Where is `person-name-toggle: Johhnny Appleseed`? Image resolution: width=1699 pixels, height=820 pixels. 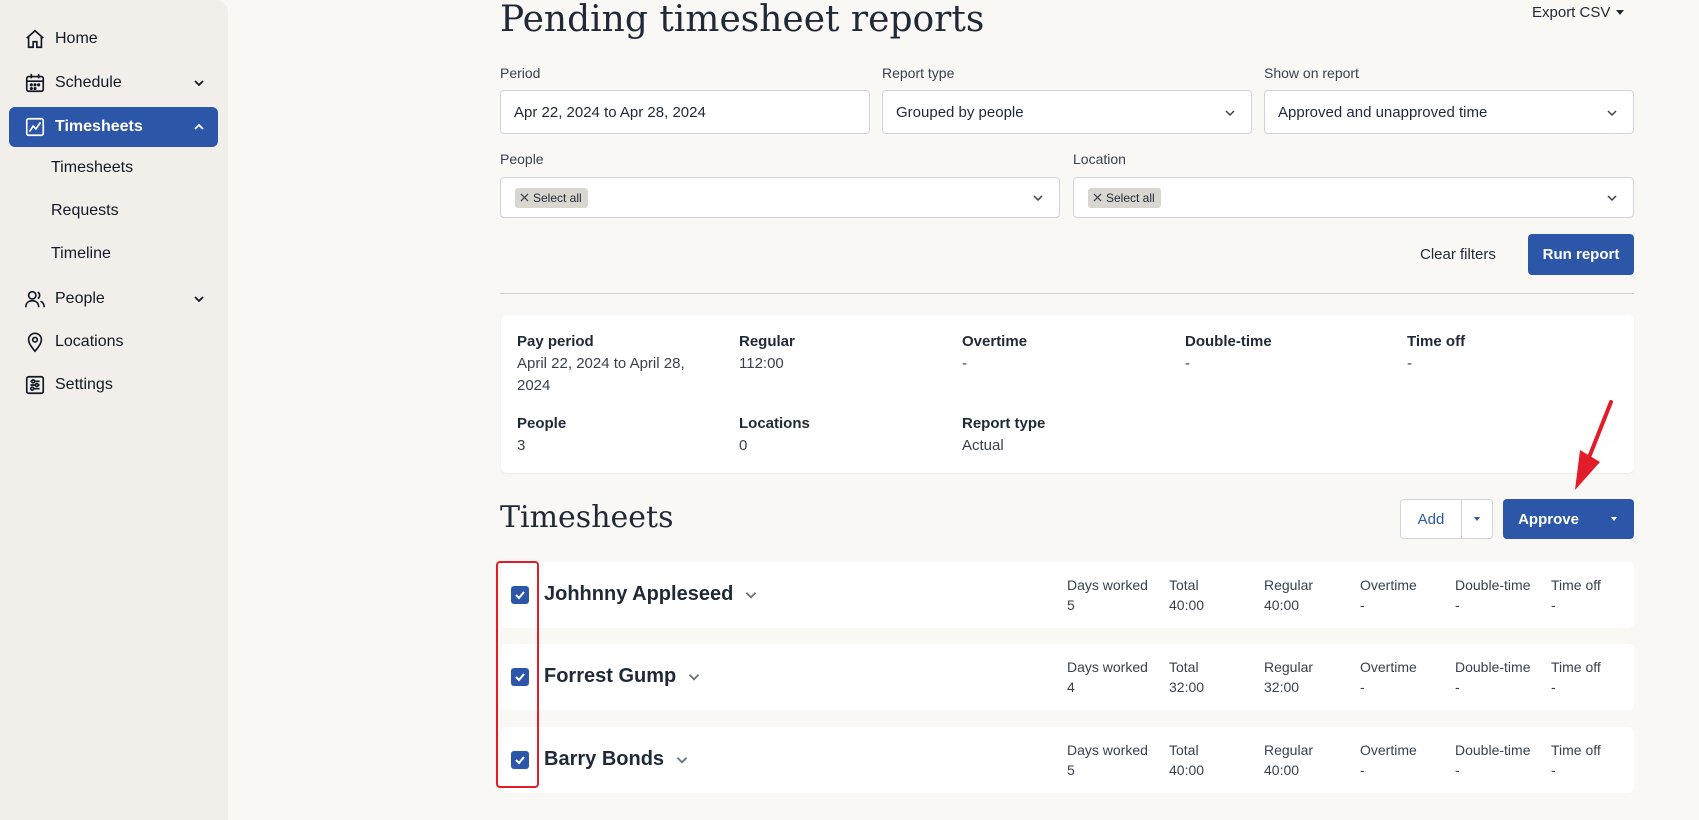 person-name-toggle: Johhnny Appleseed is located at coordinates (651, 594).